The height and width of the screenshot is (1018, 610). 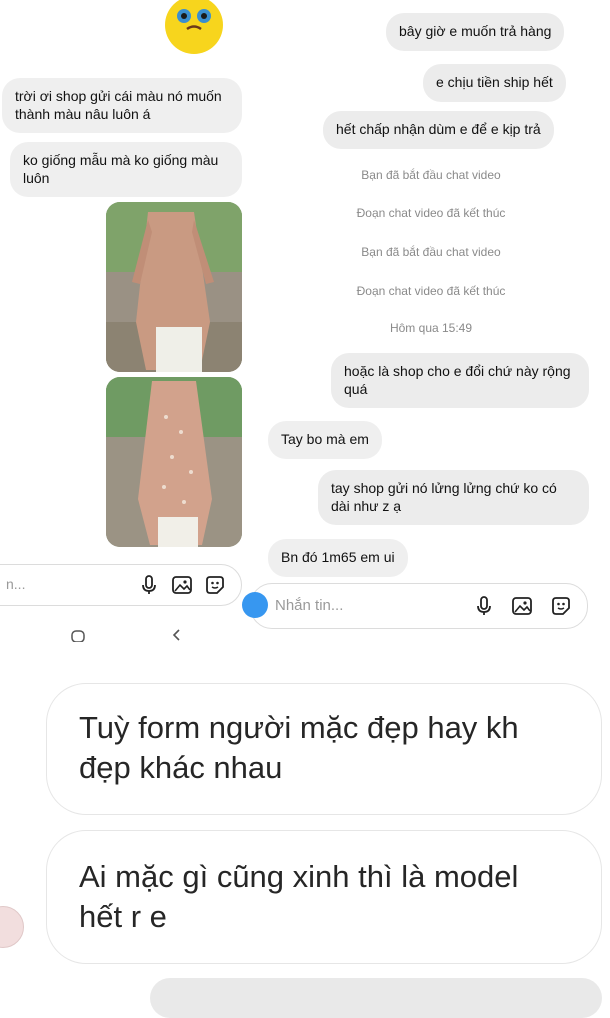 What do you see at coordinates (438, 130) in the screenshot?
I see `outgoing-message: hết chấp nhận dùm e để e kịp trả` at bounding box center [438, 130].